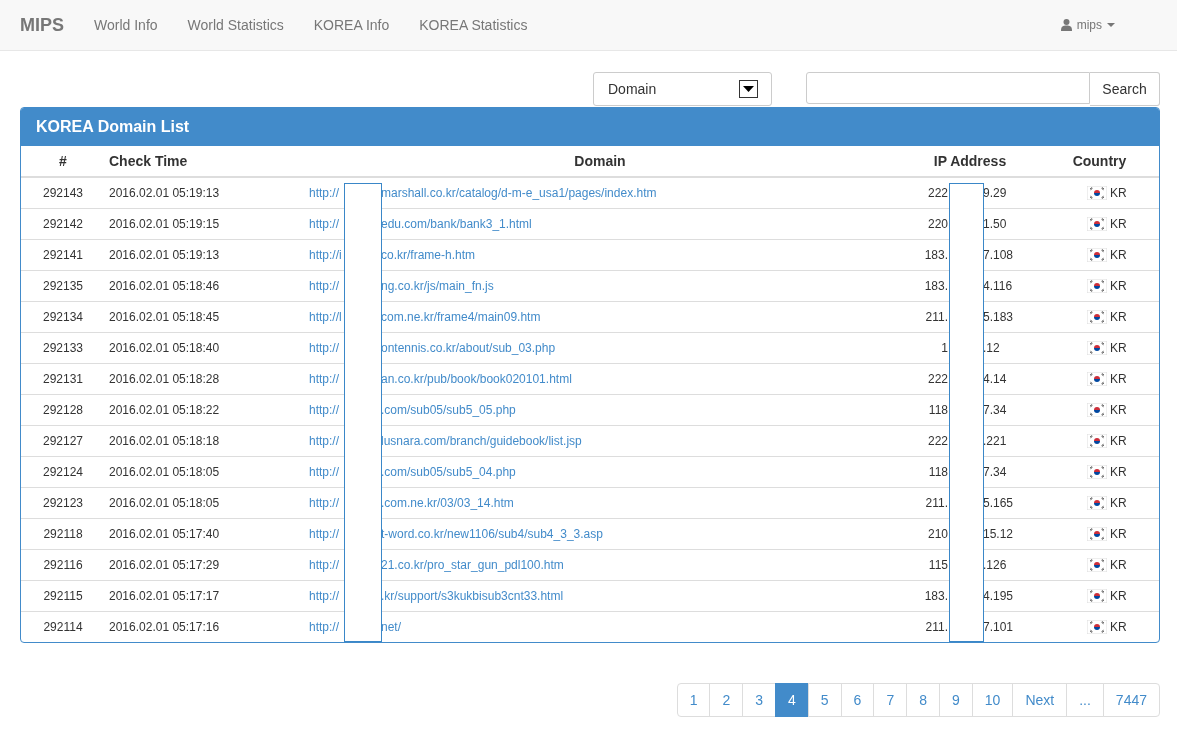 The height and width of the screenshot is (736, 1177). Describe the element at coordinates (63, 193) in the screenshot. I see `table-cell: 292143` at that location.